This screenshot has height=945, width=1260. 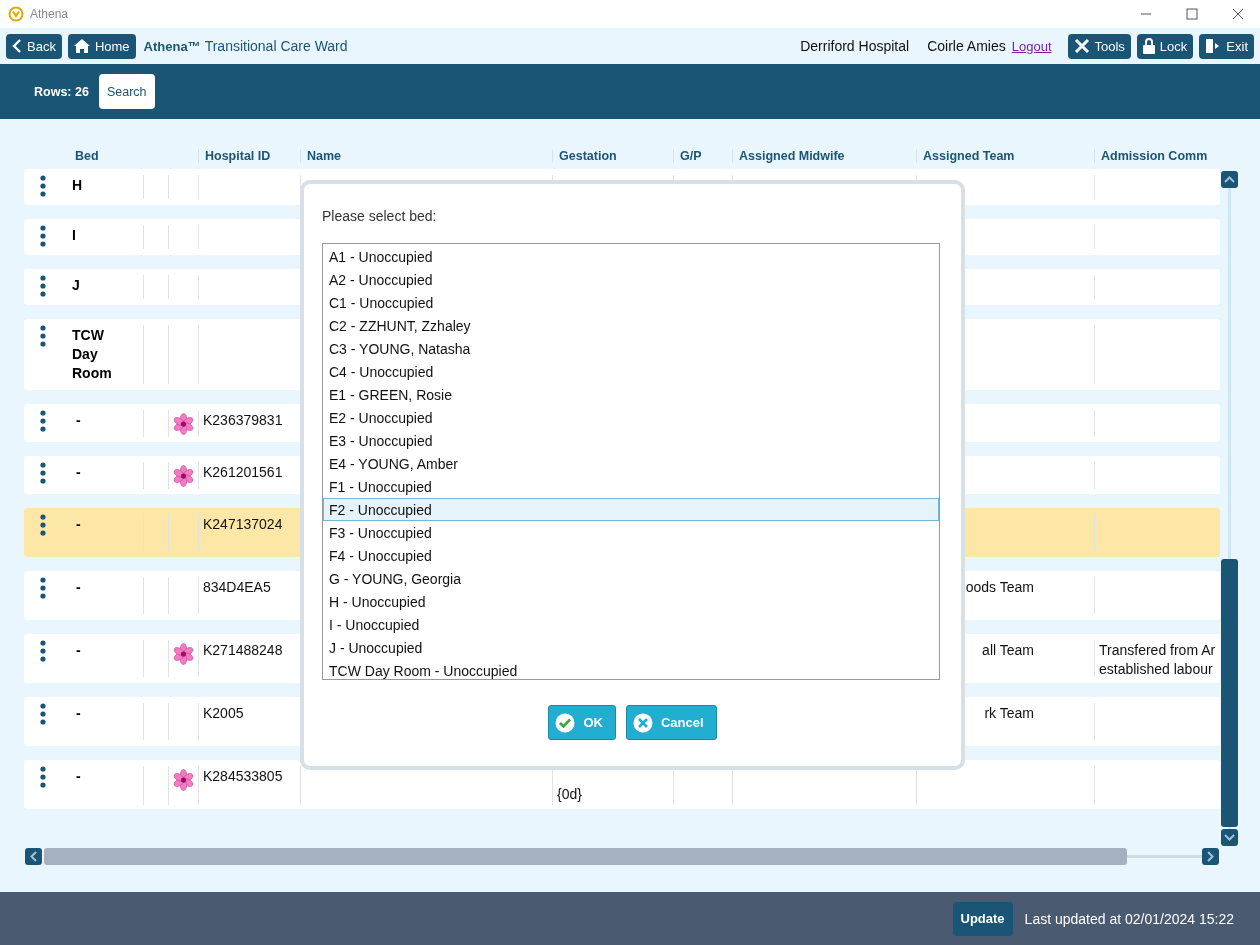 I want to click on cancel-icon, so click(x=642, y=722).